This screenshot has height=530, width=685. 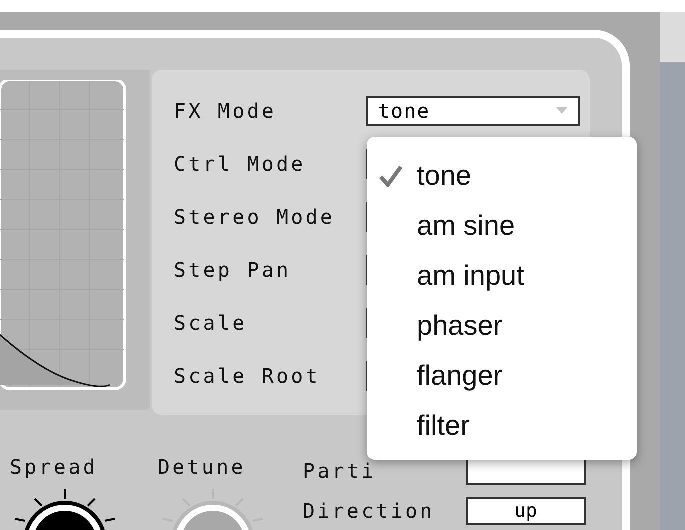 What do you see at coordinates (240, 164) in the screenshot?
I see `setting-label: Ctrl Mode` at bounding box center [240, 164].